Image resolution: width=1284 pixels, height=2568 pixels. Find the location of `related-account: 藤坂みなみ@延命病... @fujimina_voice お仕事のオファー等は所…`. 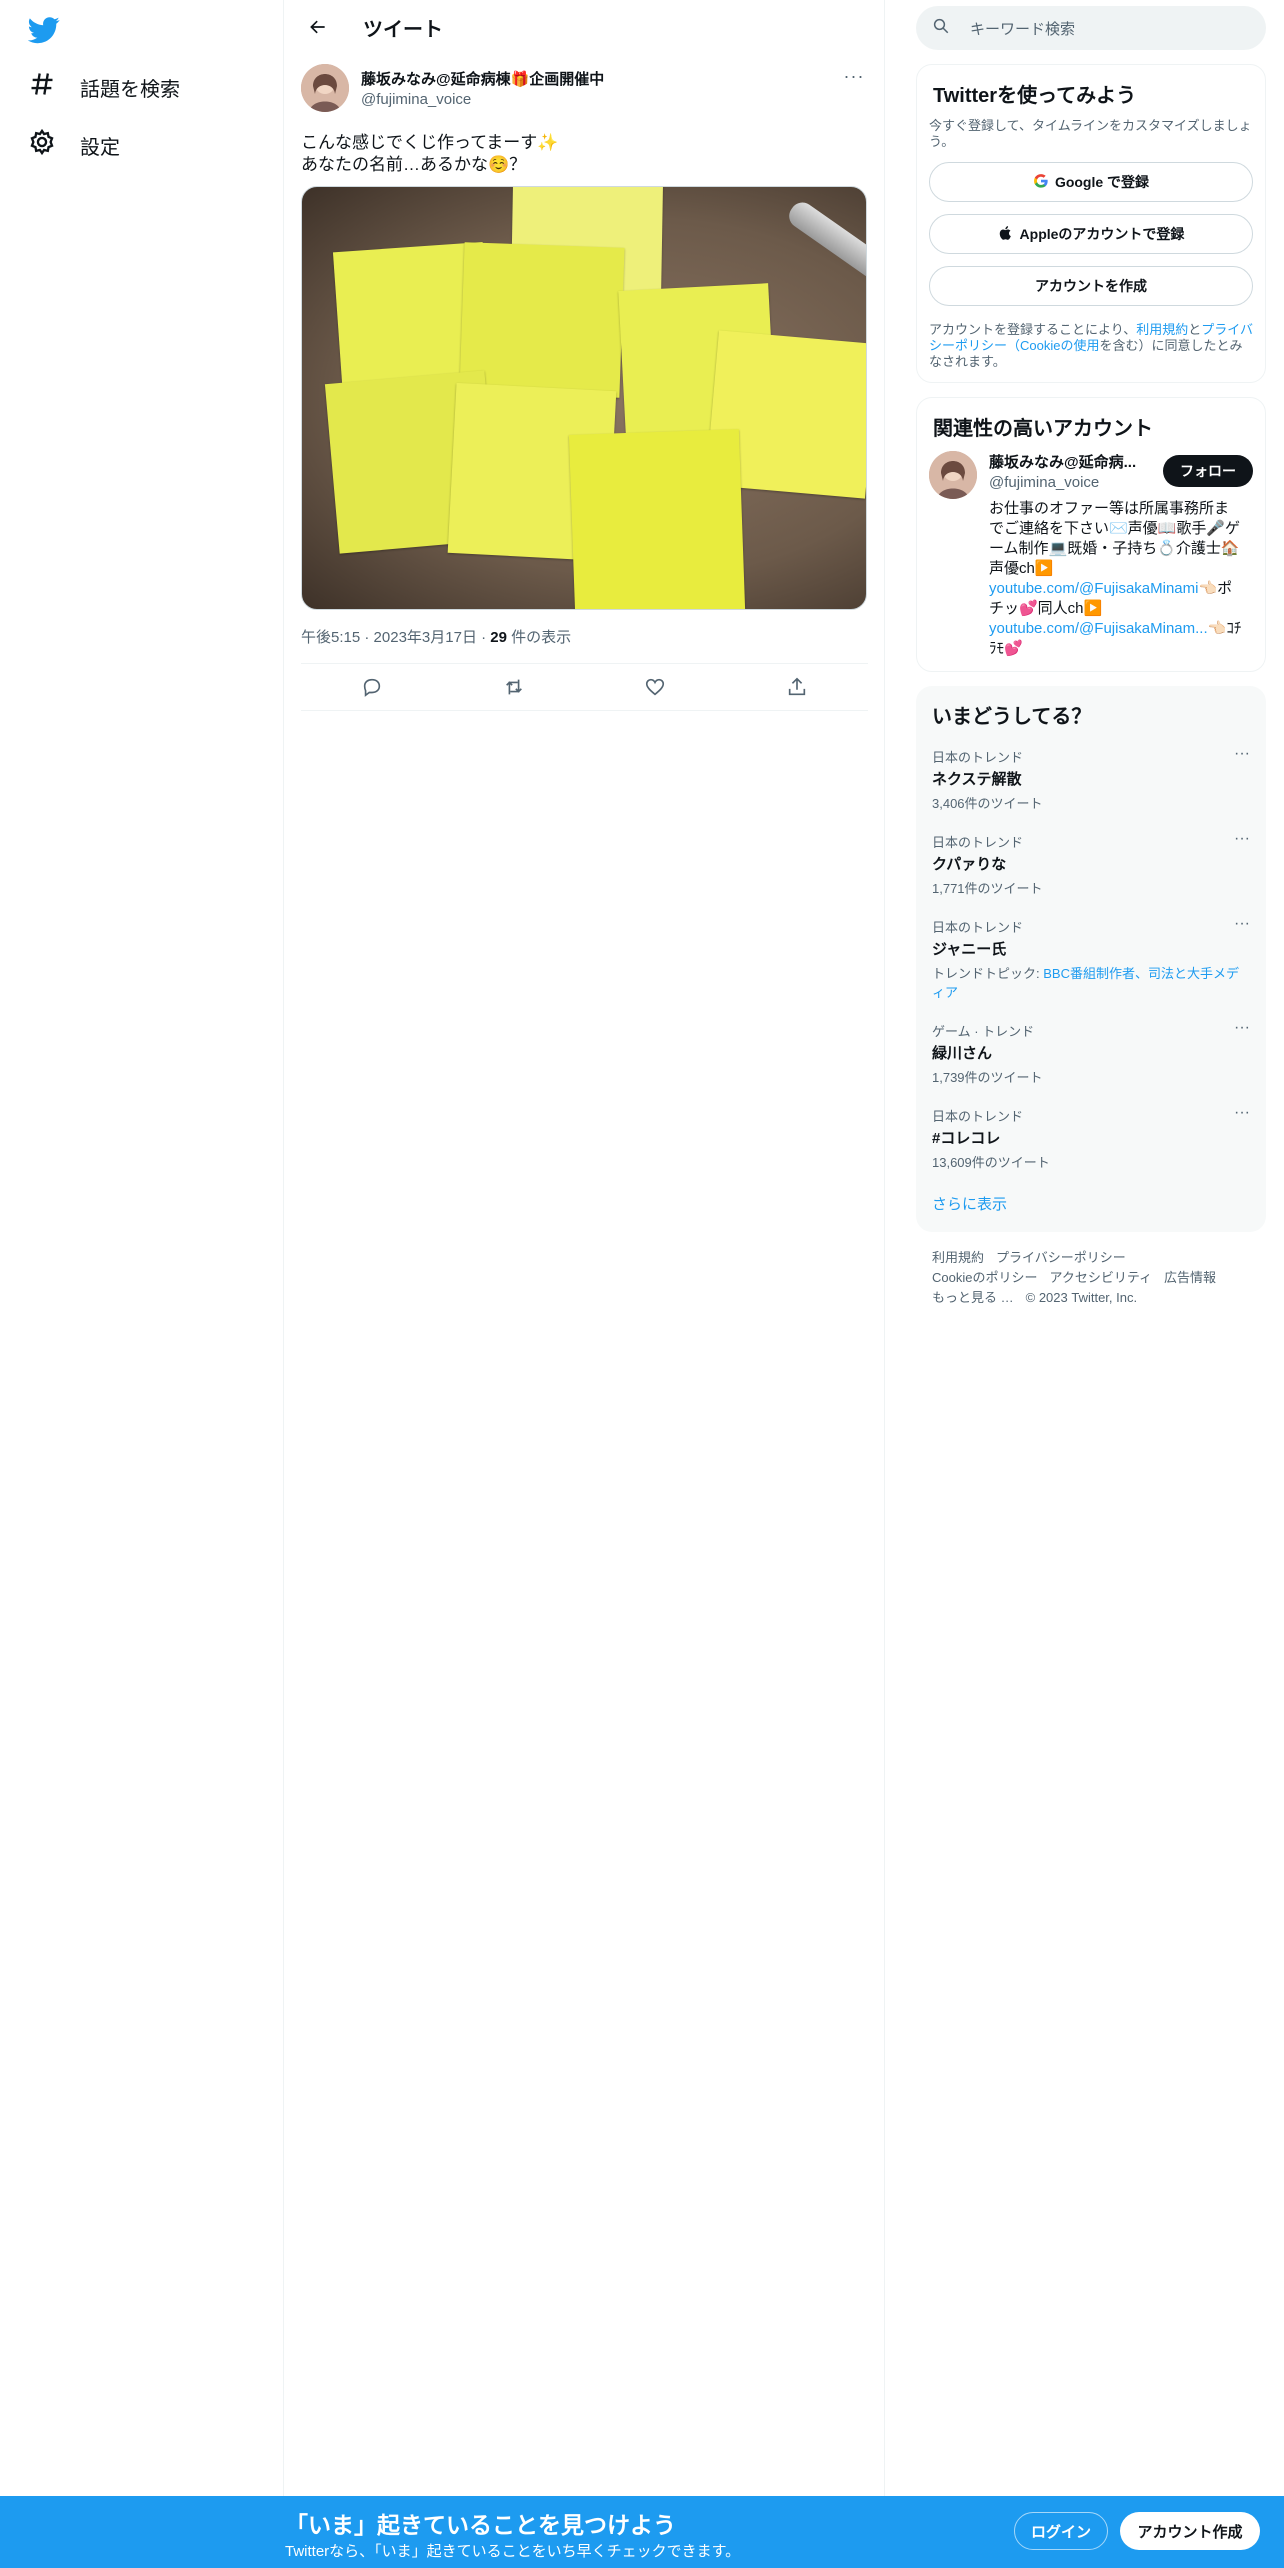

related-account: 藤坂みなみ@延命病... @fujimina_voice お仕事のオファー等は所… is located at coordinates (1091, 555).